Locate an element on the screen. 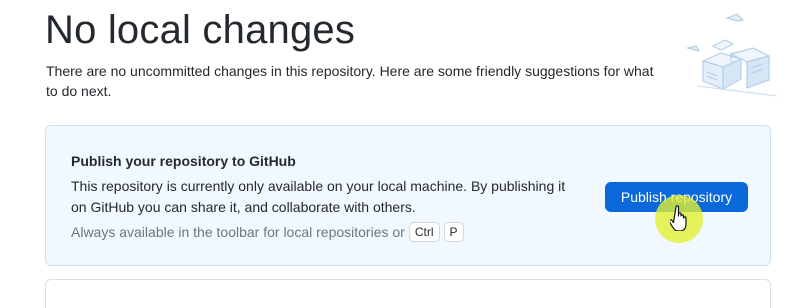 This screenshot has height=308, width=799. card-title: Publish your repository to GitHub is located at coordinates (183, 161).